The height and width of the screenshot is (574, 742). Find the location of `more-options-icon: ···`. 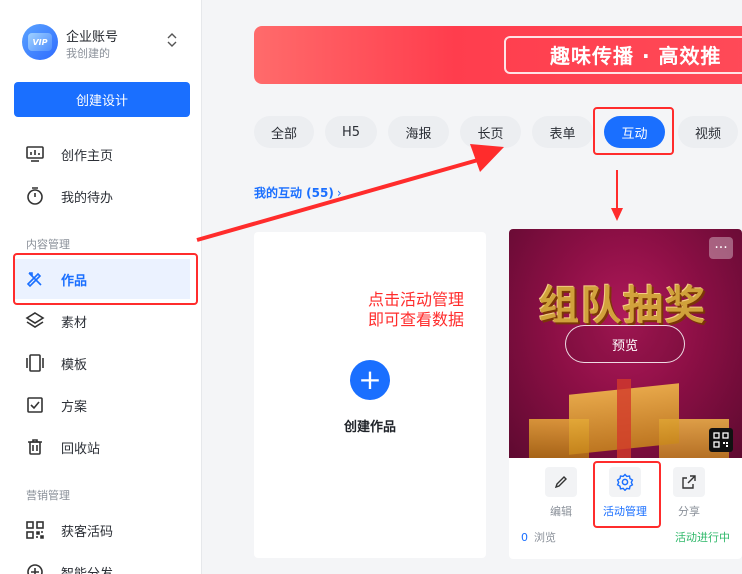

more-options-icon: ··· is located at coordinates (721, 248).